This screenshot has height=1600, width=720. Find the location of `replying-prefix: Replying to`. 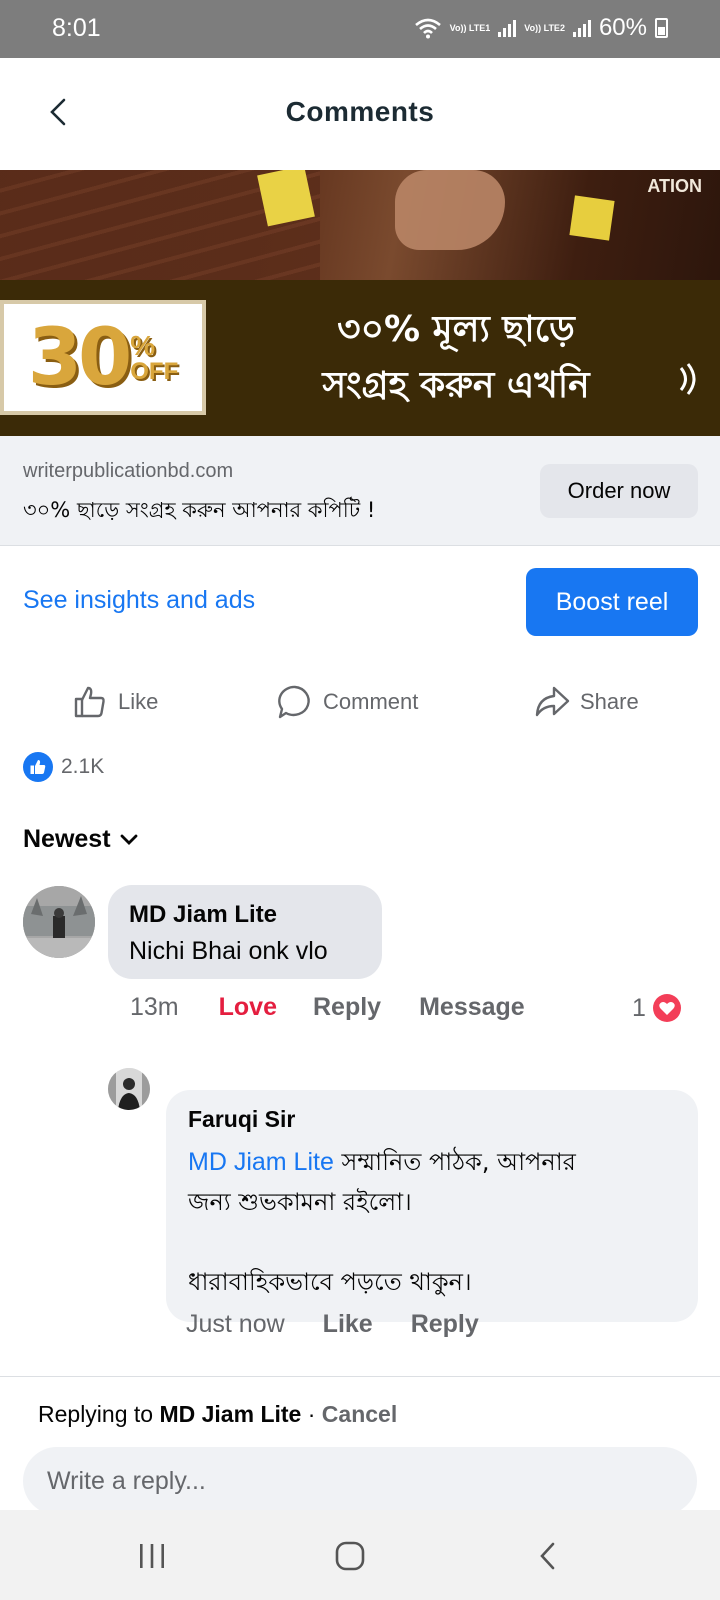

replying-prefix: Replying to is located at coordinates (99, 1414).